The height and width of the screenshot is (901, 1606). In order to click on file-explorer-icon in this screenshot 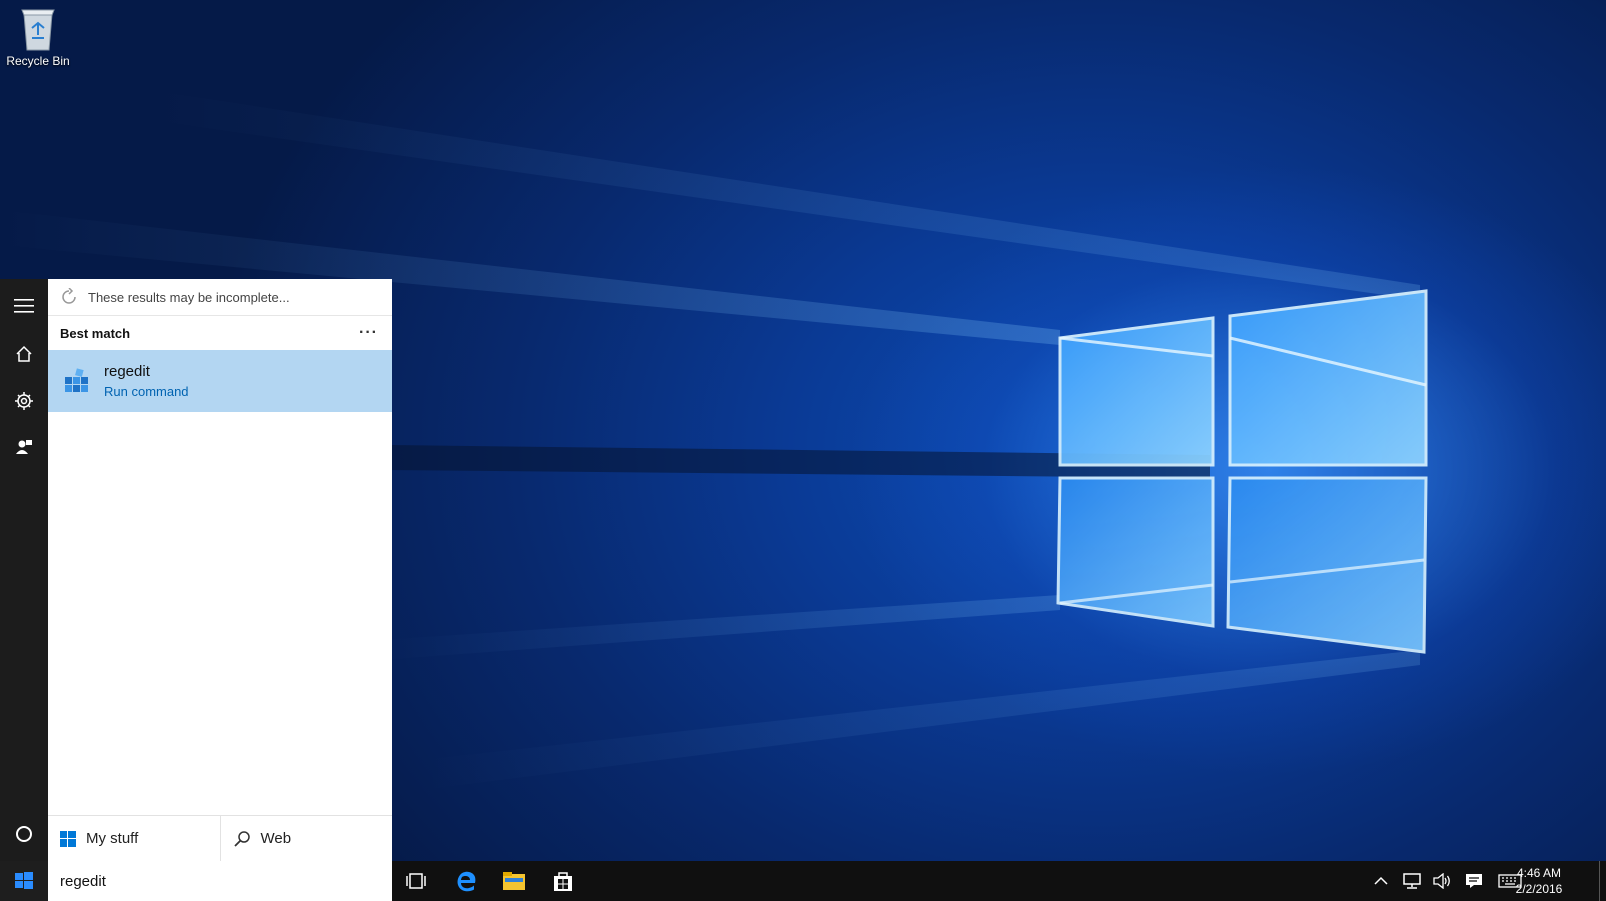, I will do `click(514, 881)`.